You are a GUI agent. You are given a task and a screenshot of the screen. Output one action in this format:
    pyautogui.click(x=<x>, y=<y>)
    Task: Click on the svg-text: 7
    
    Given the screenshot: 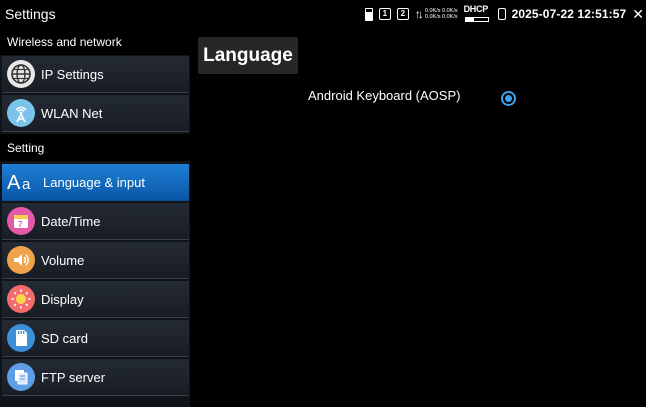 What is the action you would take?
    pyautogui.click(x=20, y=224)
    